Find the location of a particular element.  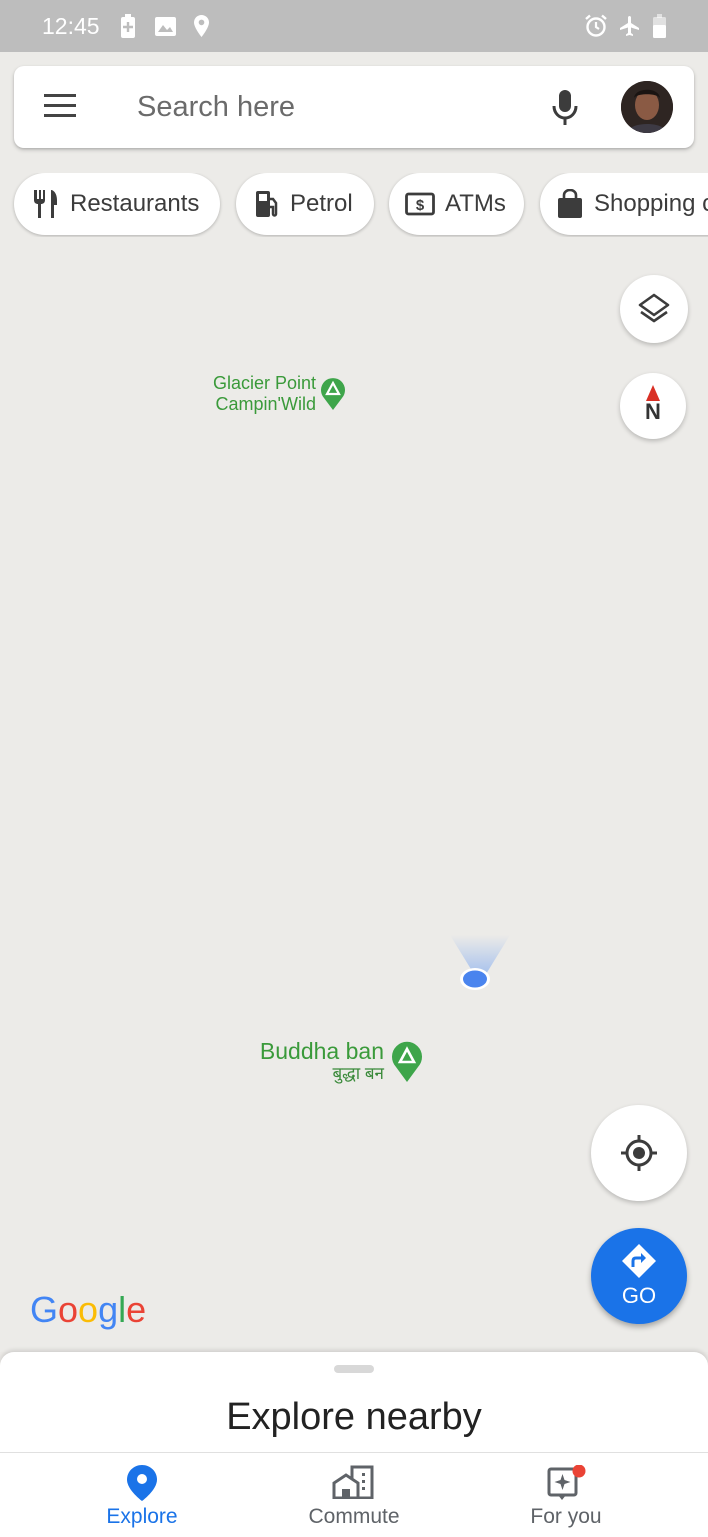

chip-label: Restaurants is located at coordinates (135, 203).